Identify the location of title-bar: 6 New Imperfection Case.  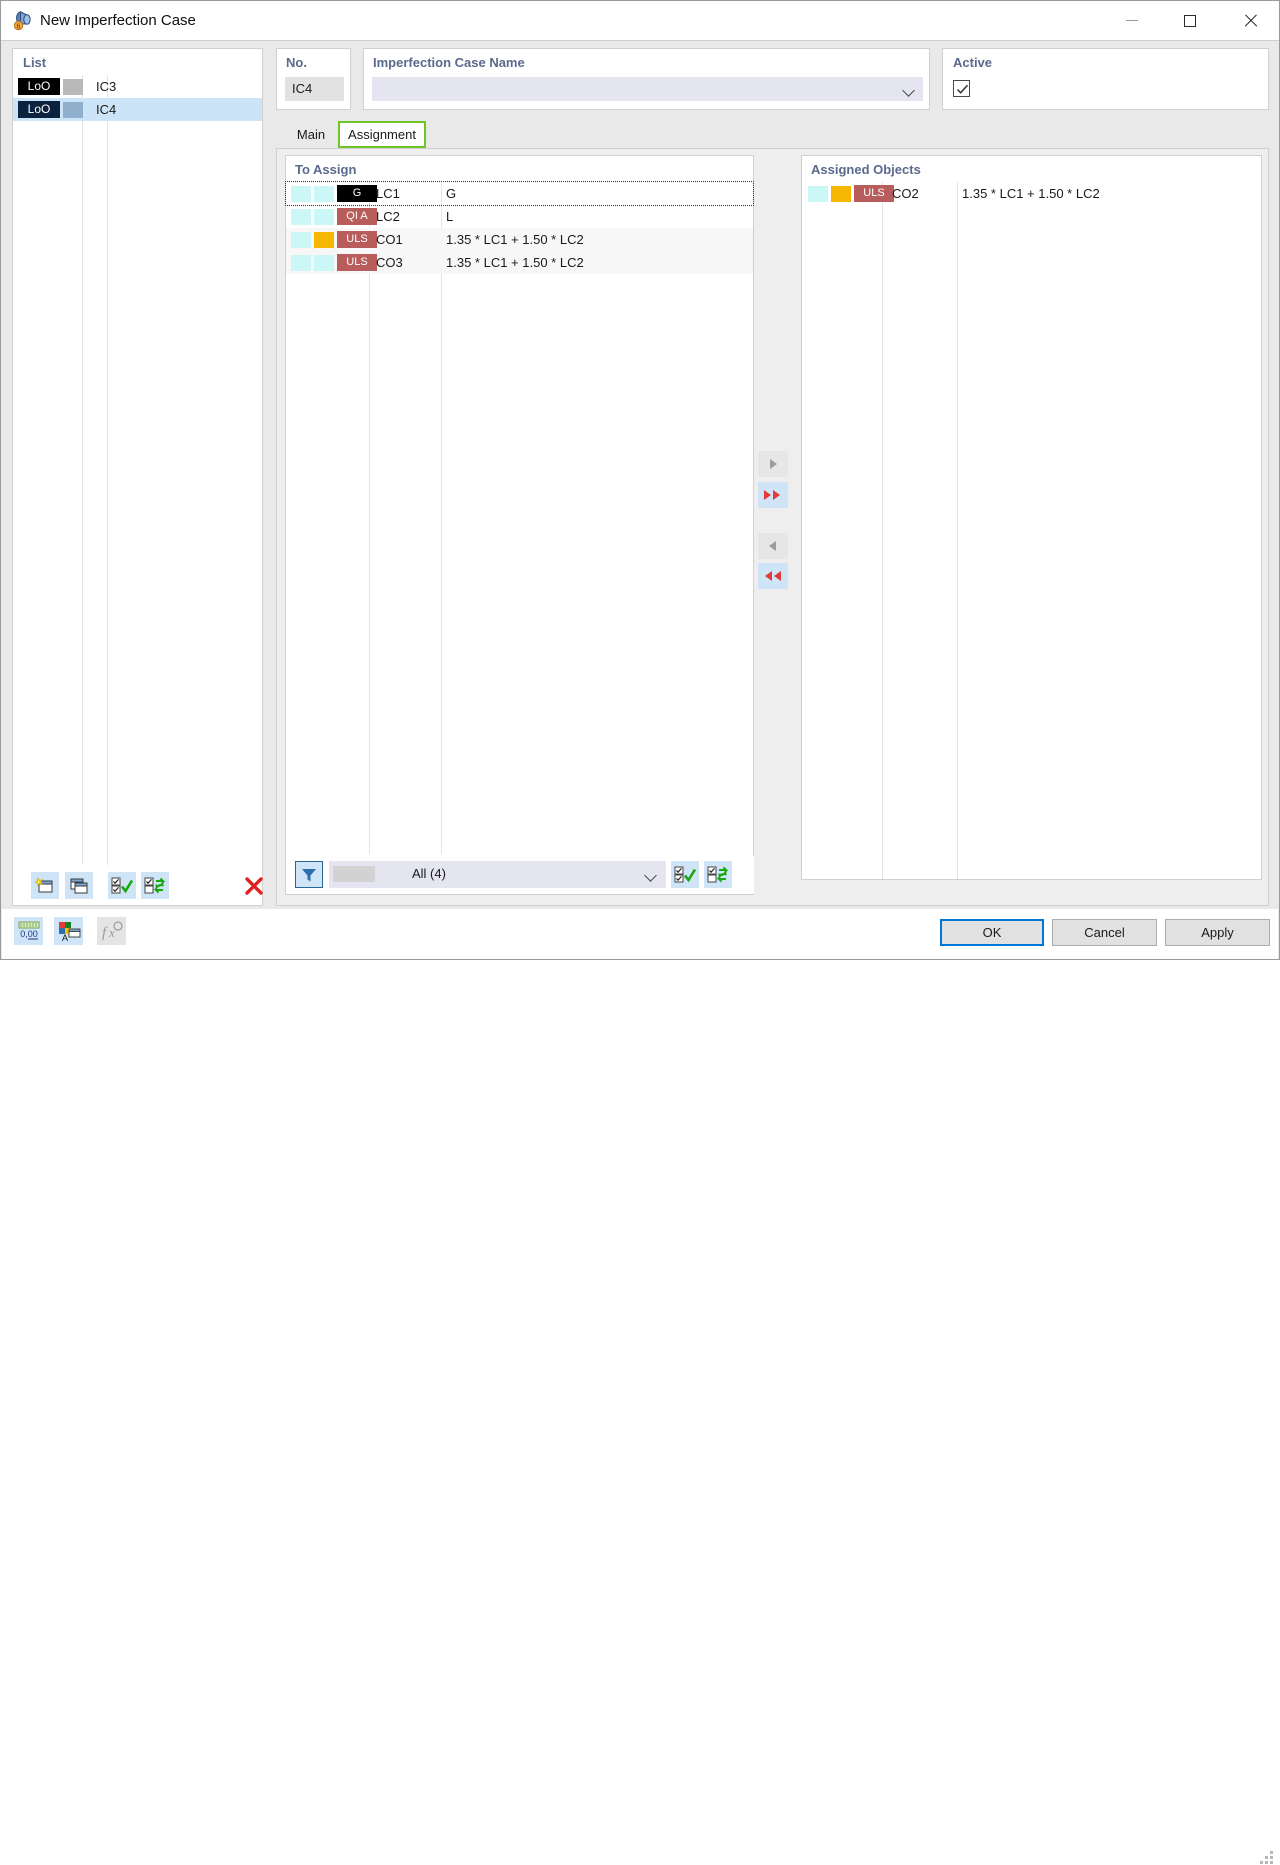
(640, 21).